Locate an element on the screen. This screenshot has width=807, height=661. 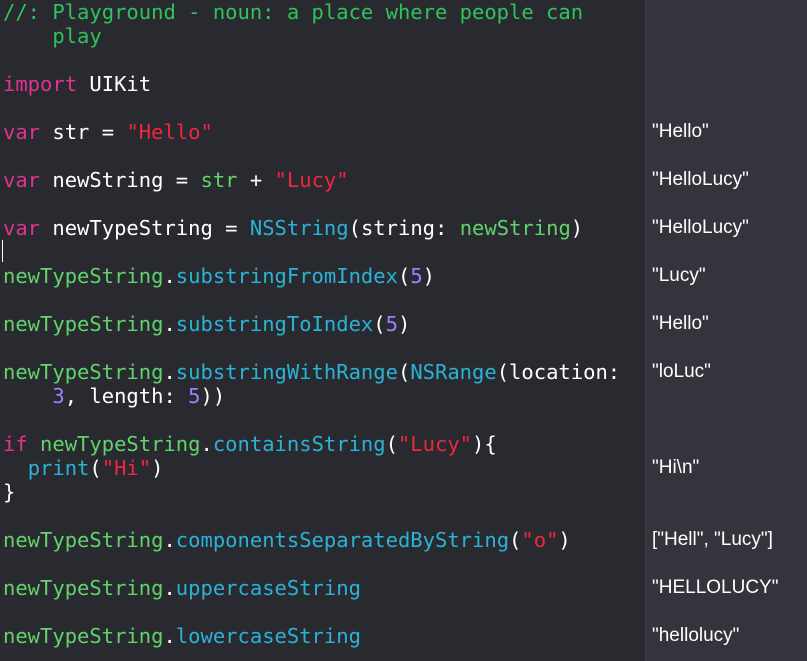
number-literal: 3 is located at coordinates (58, 396).